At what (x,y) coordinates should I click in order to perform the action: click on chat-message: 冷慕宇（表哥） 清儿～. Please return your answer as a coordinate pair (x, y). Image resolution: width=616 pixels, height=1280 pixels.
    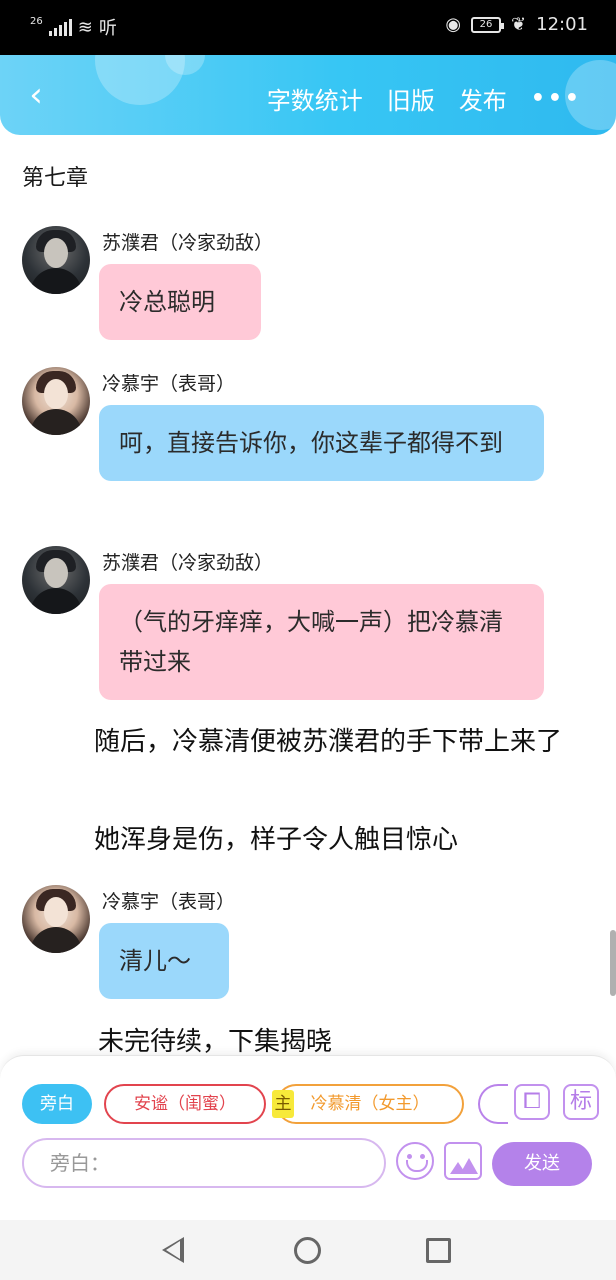
    Looking at the image, I should click on (312, 945).